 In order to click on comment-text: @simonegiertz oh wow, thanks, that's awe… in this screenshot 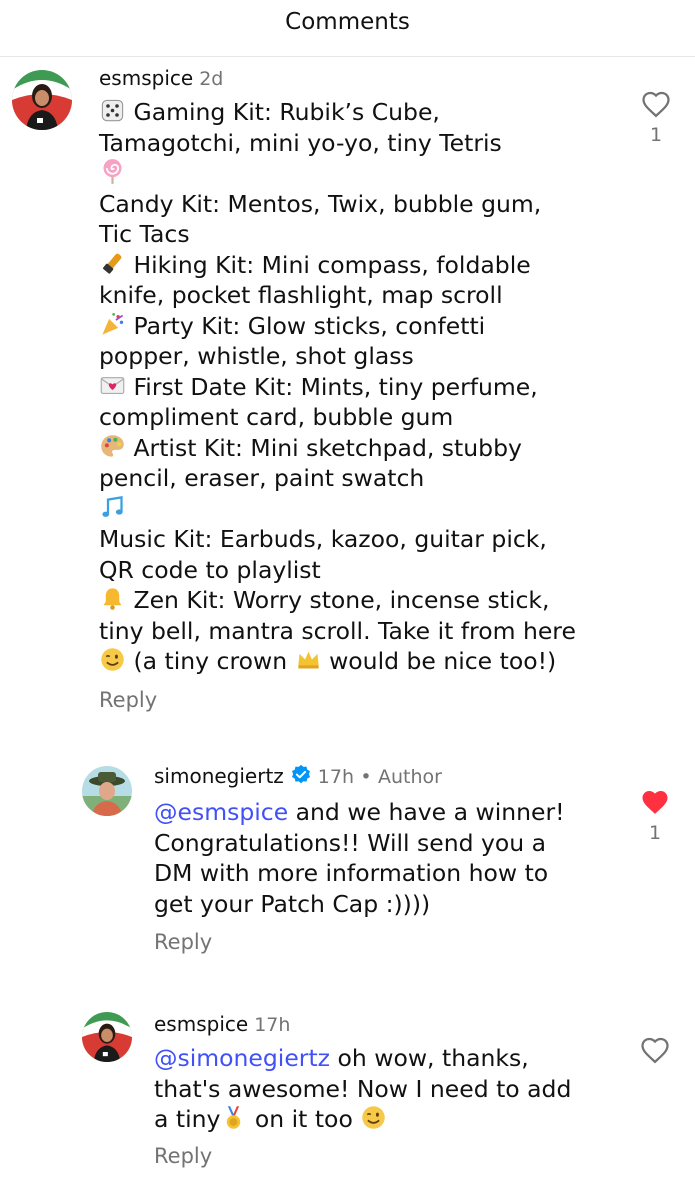, I will do `click(389, 1089)`.